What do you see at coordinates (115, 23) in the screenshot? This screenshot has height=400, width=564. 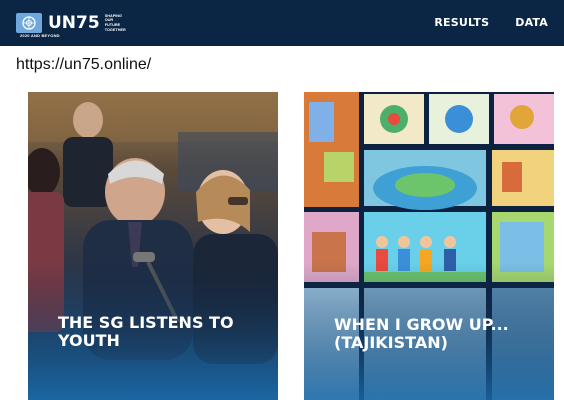 I see `logo-tagline: SHAPING OUR FUTURE TOGETHER` at bounding box center [115, 23].